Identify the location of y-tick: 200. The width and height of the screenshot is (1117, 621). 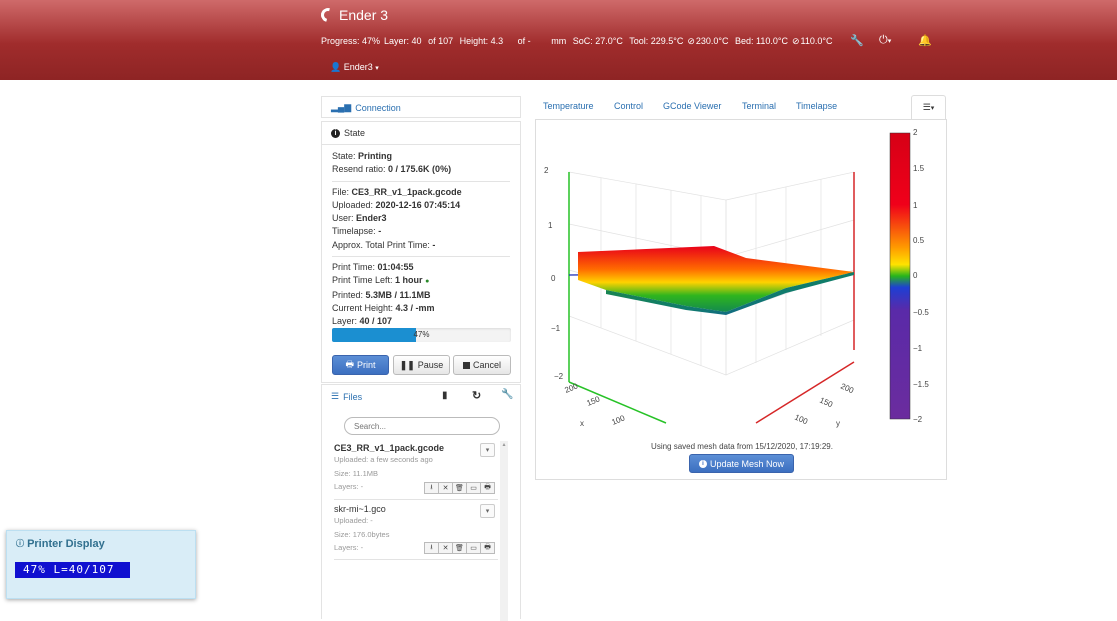
(847, 389).